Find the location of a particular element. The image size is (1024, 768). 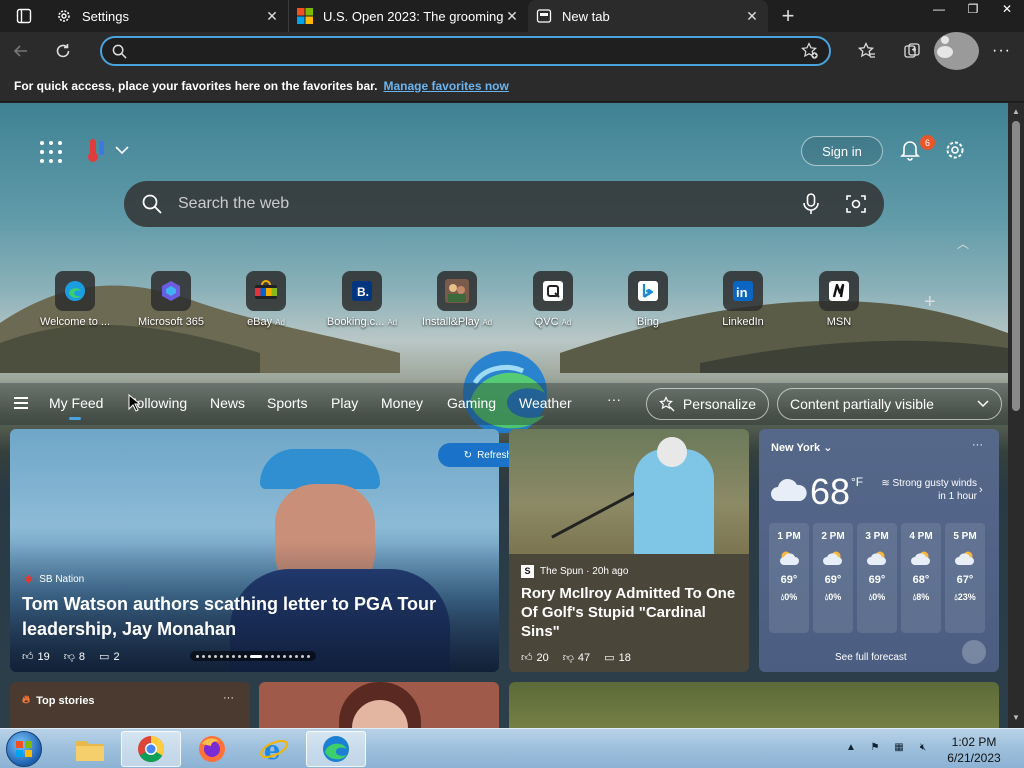

scroll-up-arrow: ▲ is located at coordinates (1016, 111).